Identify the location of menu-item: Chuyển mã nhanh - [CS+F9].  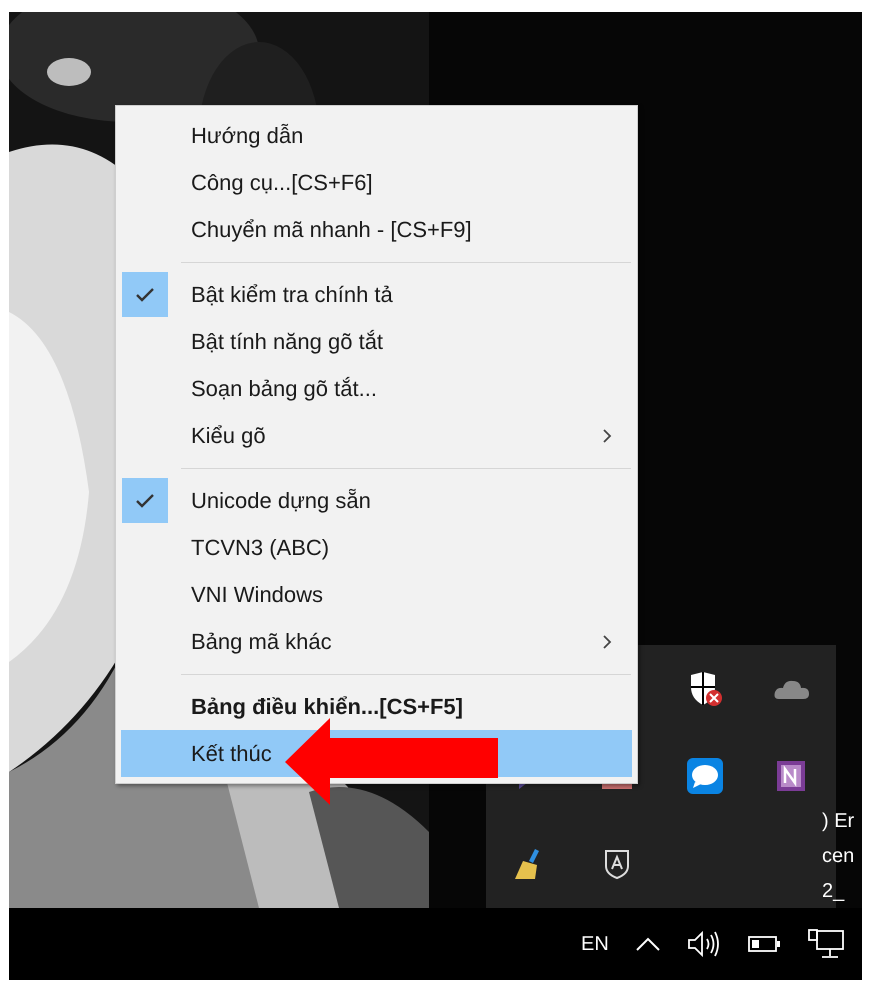
(376, 229).